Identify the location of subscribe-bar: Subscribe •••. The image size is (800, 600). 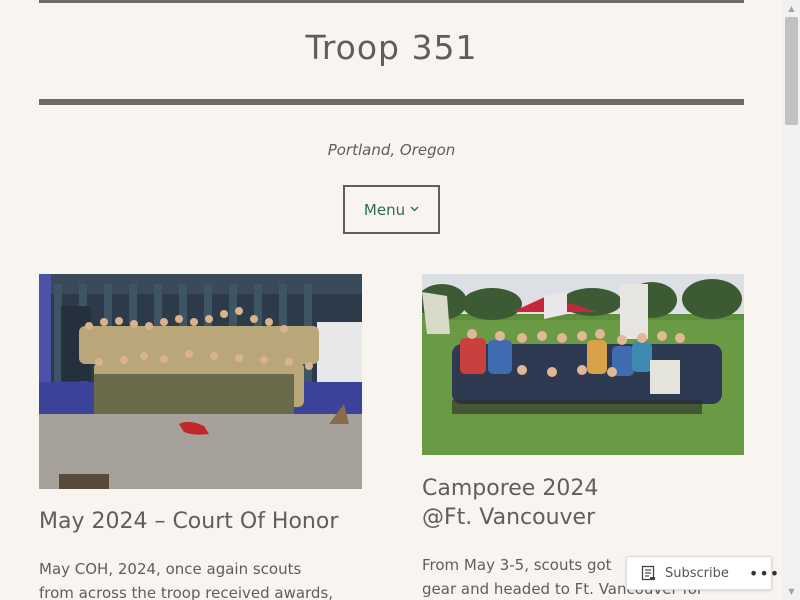
(702, 573).